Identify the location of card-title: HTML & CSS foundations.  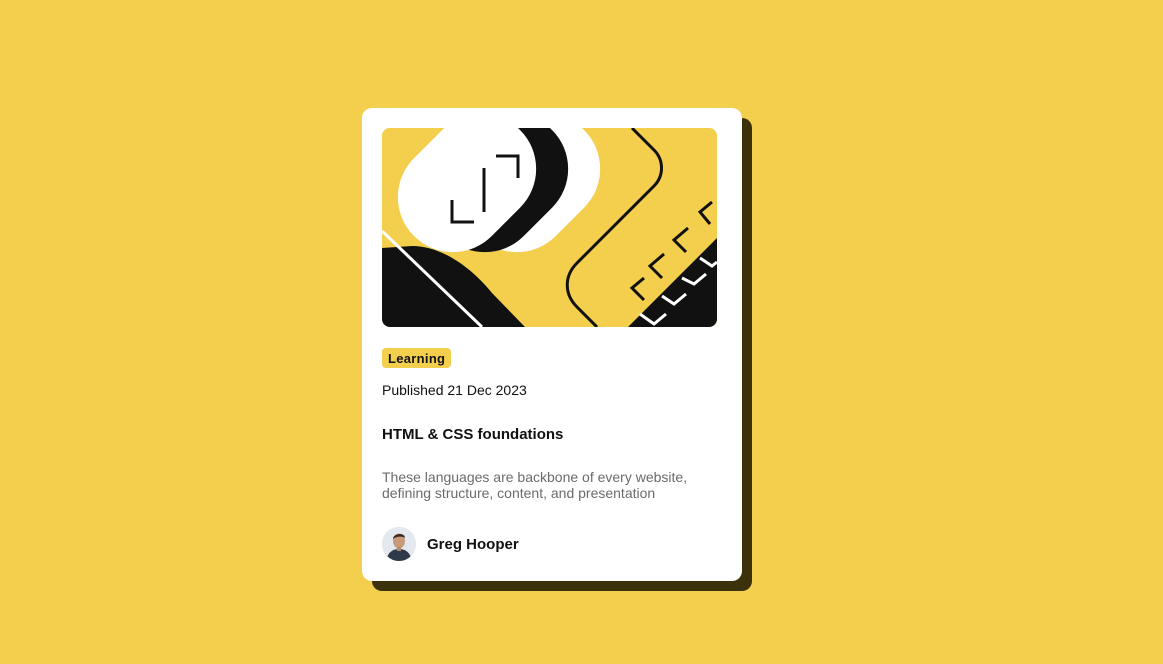
(552, 434).